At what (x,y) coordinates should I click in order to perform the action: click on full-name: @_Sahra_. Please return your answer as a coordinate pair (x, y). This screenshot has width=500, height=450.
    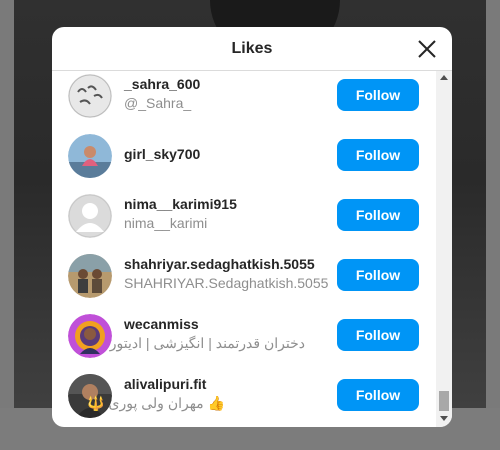
    Looking at the image, I should click on (158, 103).